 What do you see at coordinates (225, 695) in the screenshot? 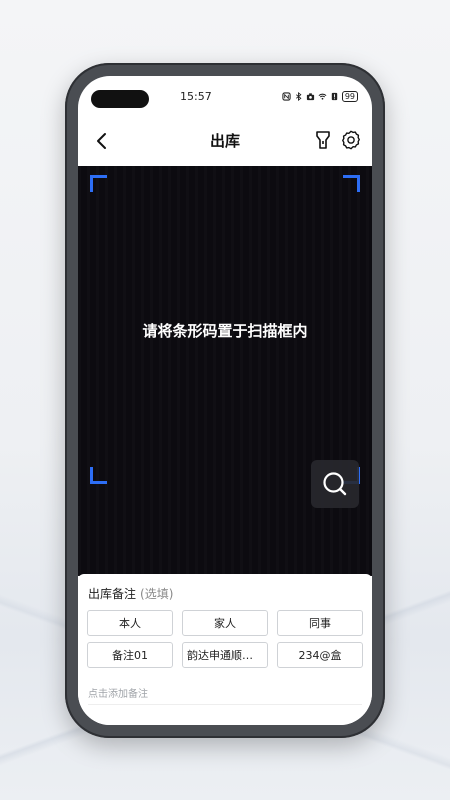
I see `remark-note-input` at bounding box center [225, 695].